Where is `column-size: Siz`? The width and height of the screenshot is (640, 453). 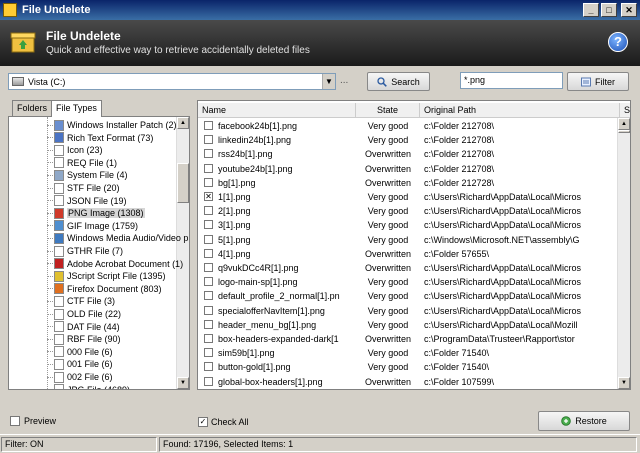 column-size: Siz is located at coordinates (625, 110).